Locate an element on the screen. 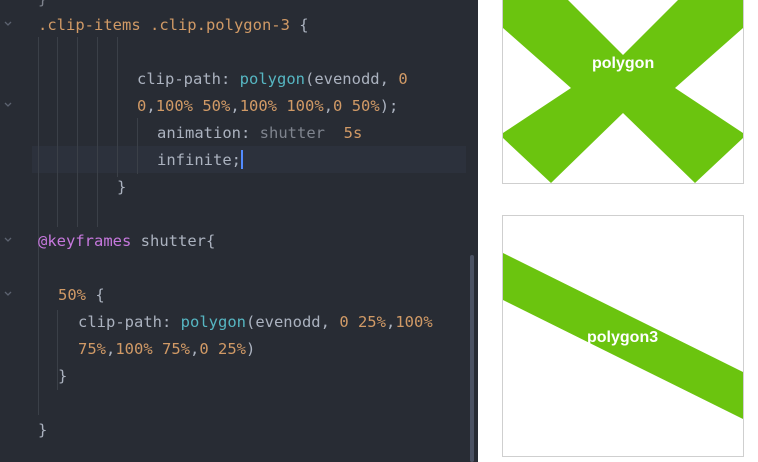  code-token: 100% 75% is located at coordinates (152, 349).